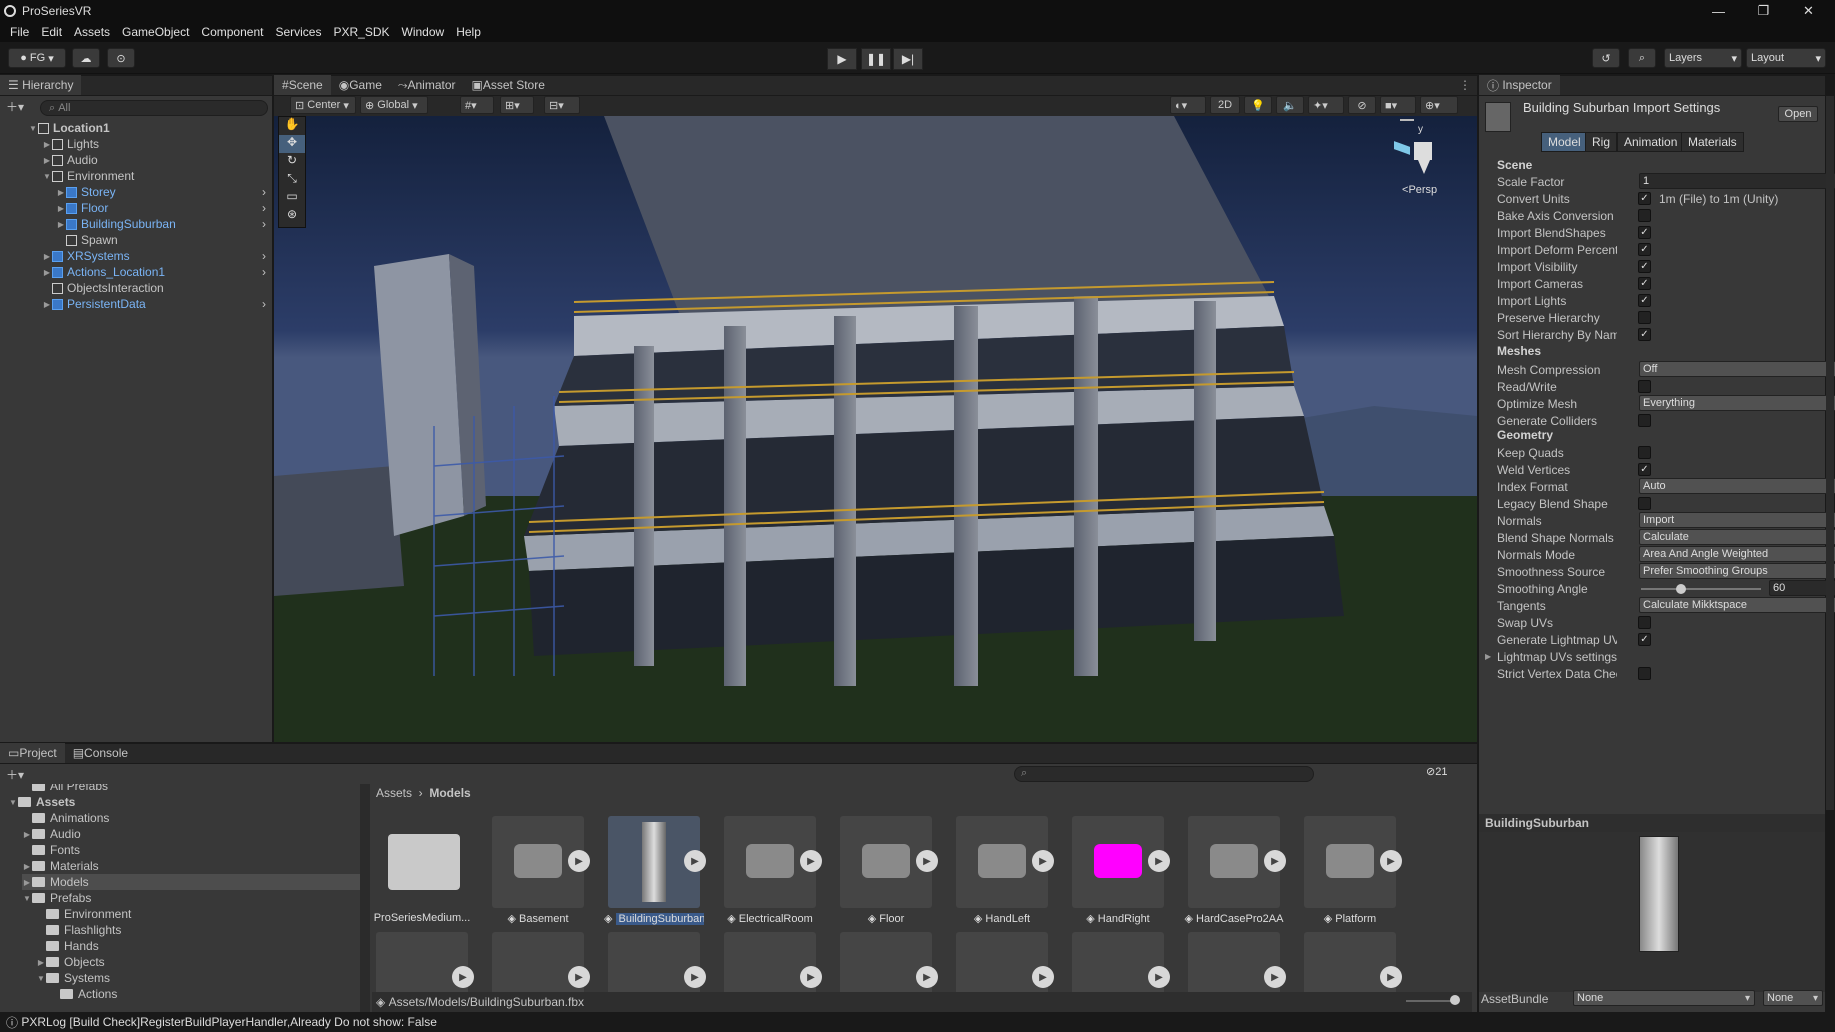  I want to click on scene-menu-button: ⋮, so click(1465, 85).